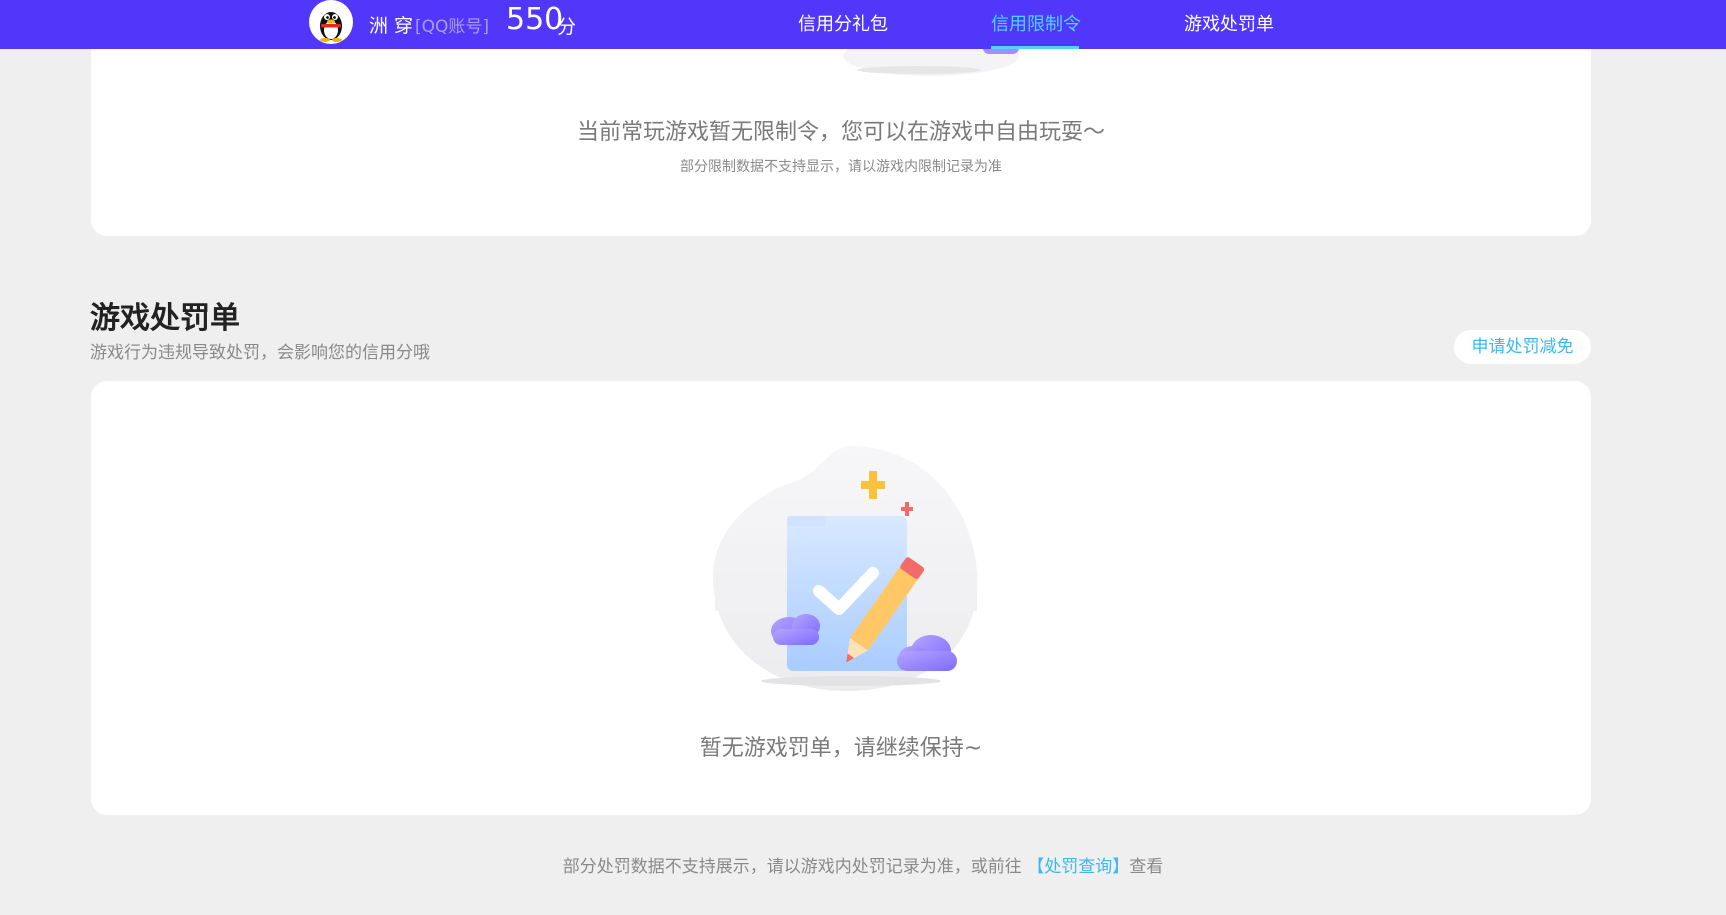 The image size is (1726, 915). What do you see at coordinates (841, 167) in the screenshot?
I see `restriction-data-note: 部分限制数据不支持显示，请以游戏内限制记录为准` at bounding box center [841, 167].